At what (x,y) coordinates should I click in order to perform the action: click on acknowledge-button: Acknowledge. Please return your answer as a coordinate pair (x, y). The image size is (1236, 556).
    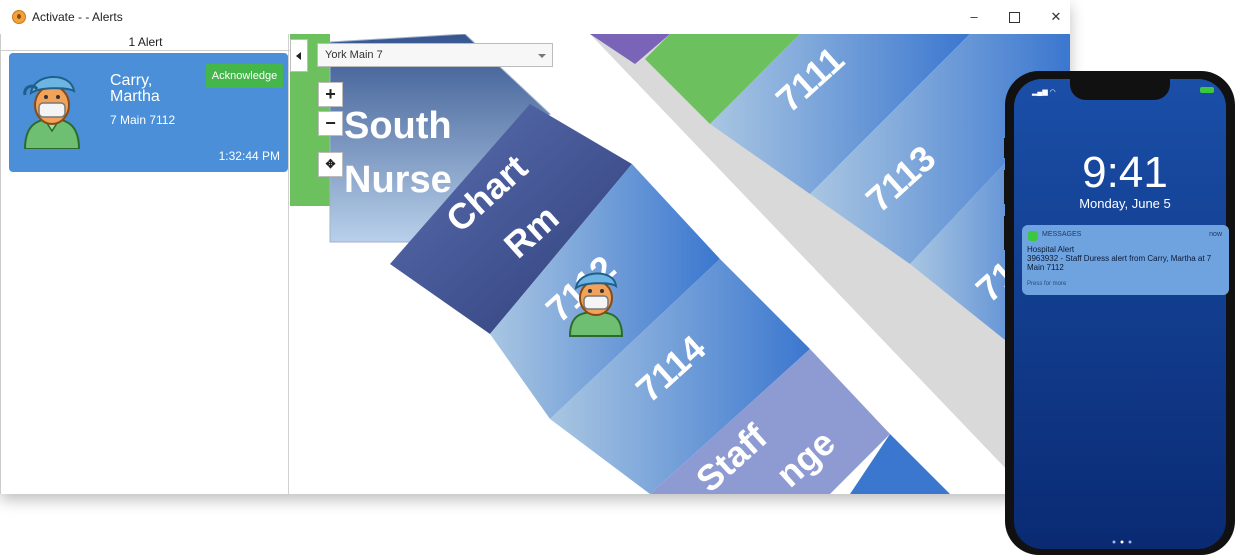
    Looking at the image, I should click on (244, 76).